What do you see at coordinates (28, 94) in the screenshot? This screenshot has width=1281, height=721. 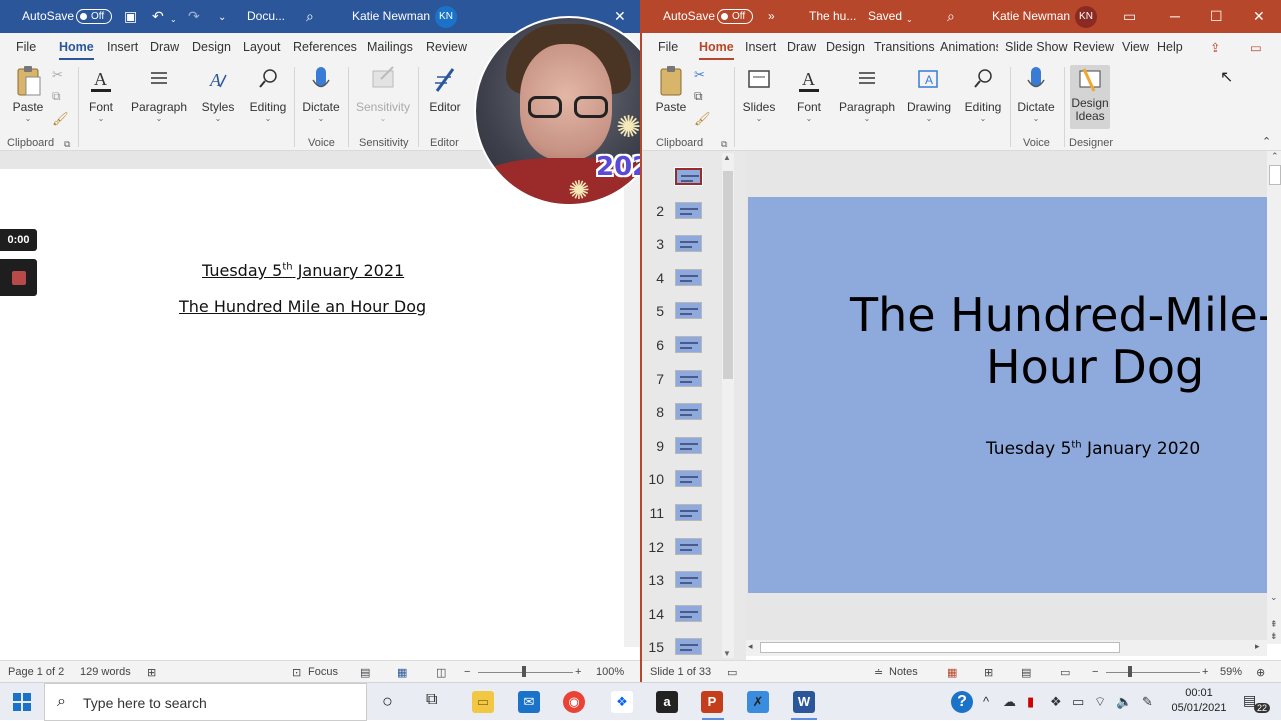 I see `word-paste-button: Paste ⌄` at bounding box center [28, 94].